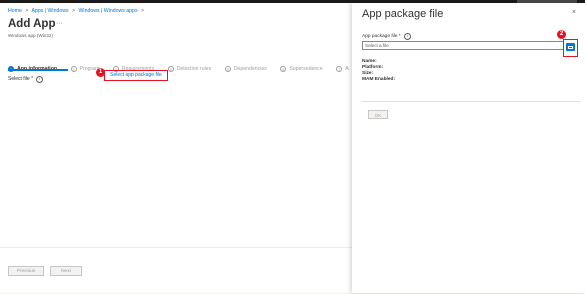 The image size is (585, 294). What do you see at coordinates (59, 23) in the screenshot?
I see `ellipsis-icon: ···` at bounding box center [59, 23].